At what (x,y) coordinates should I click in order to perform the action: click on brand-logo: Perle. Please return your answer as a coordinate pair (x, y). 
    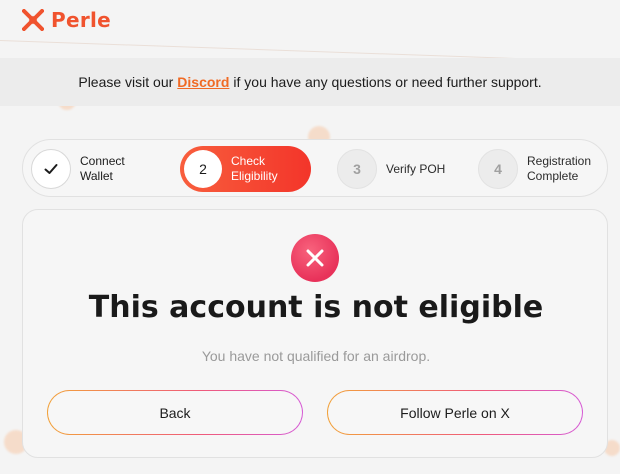
    Looking at the image, I should click on (66, 20).